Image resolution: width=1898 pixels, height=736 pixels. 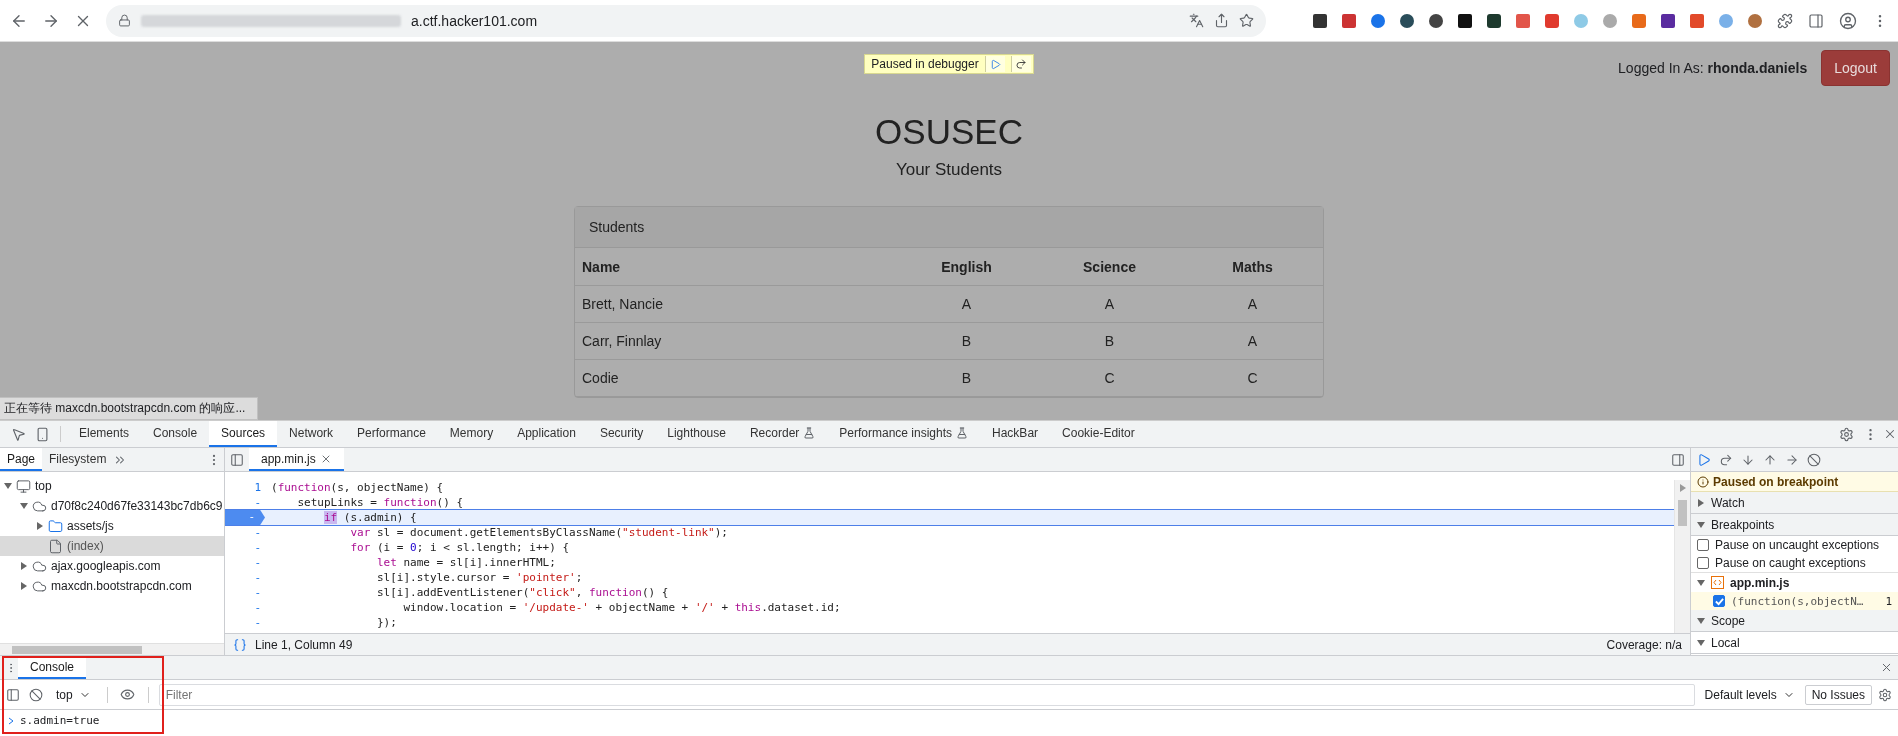 What do you see at coordinates (243, 434) in the screenshot?
I see `devtools-tab: Sources` at bounding box center [243, 434].